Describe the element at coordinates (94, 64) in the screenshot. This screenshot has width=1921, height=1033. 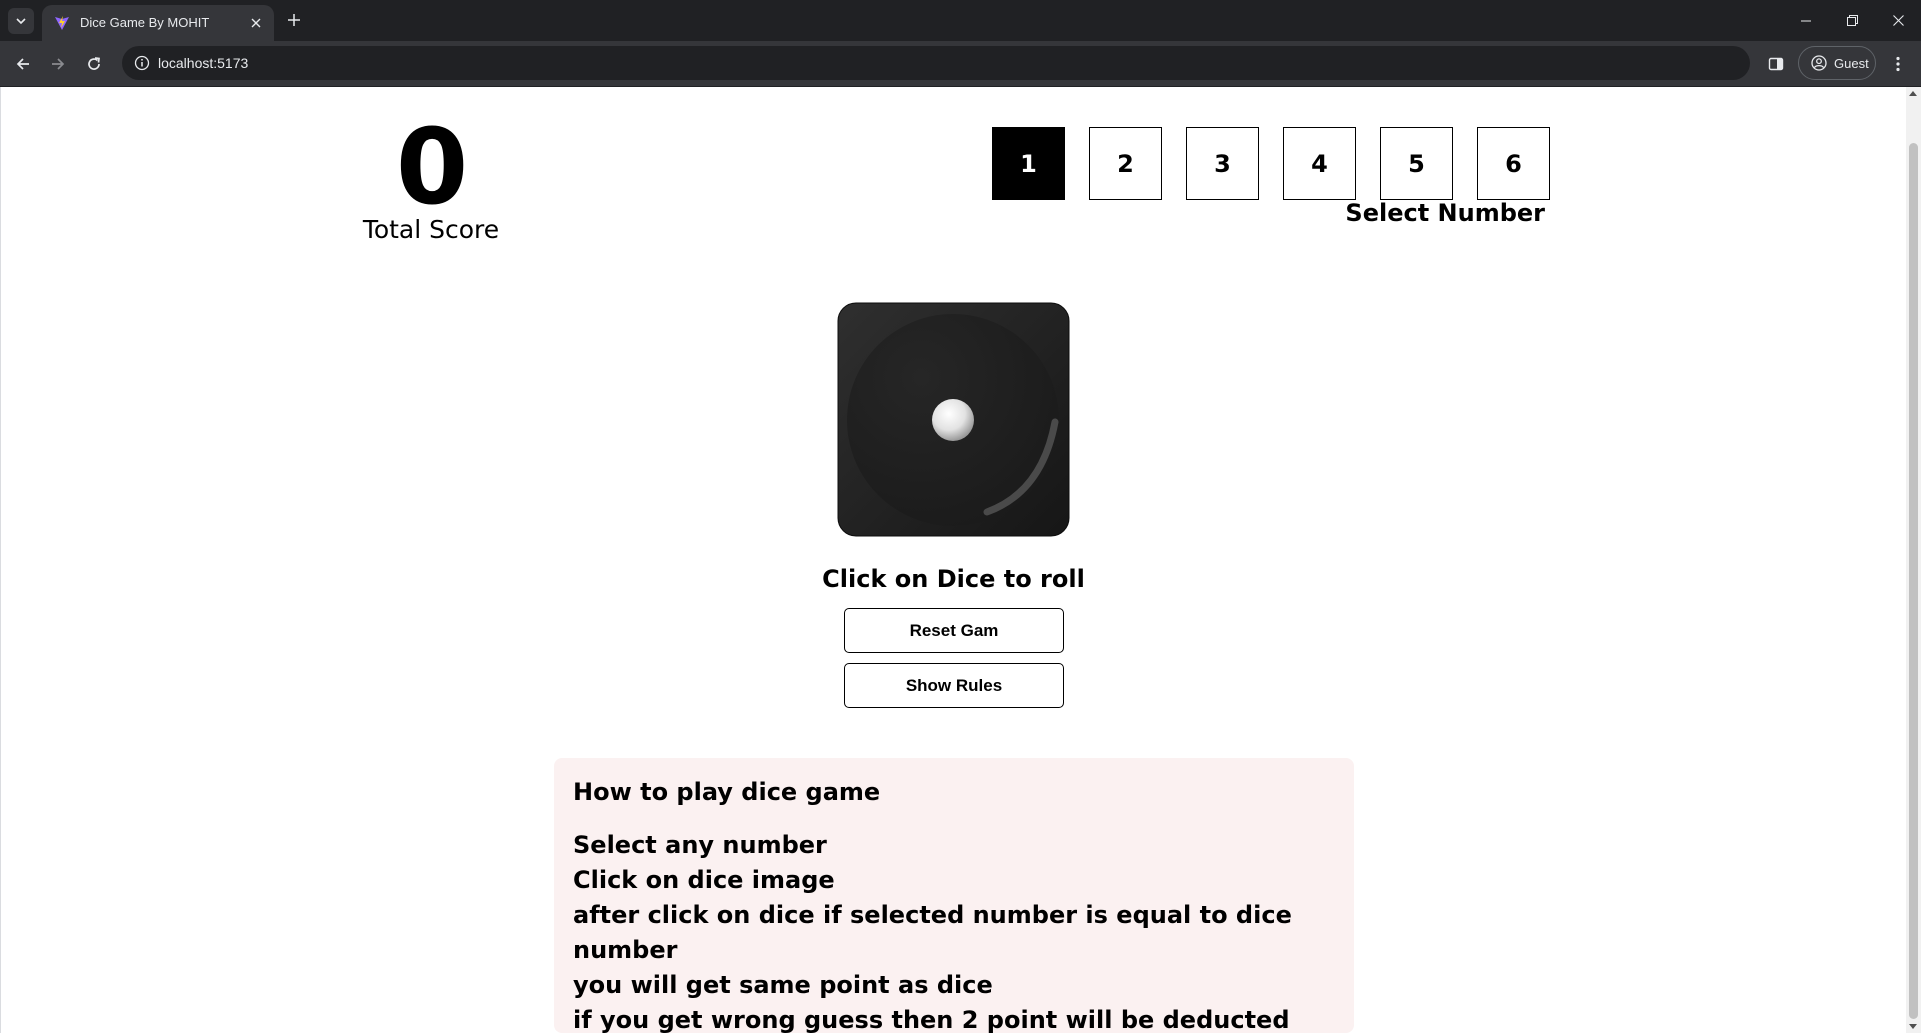
I see `reload-icon` at that location.